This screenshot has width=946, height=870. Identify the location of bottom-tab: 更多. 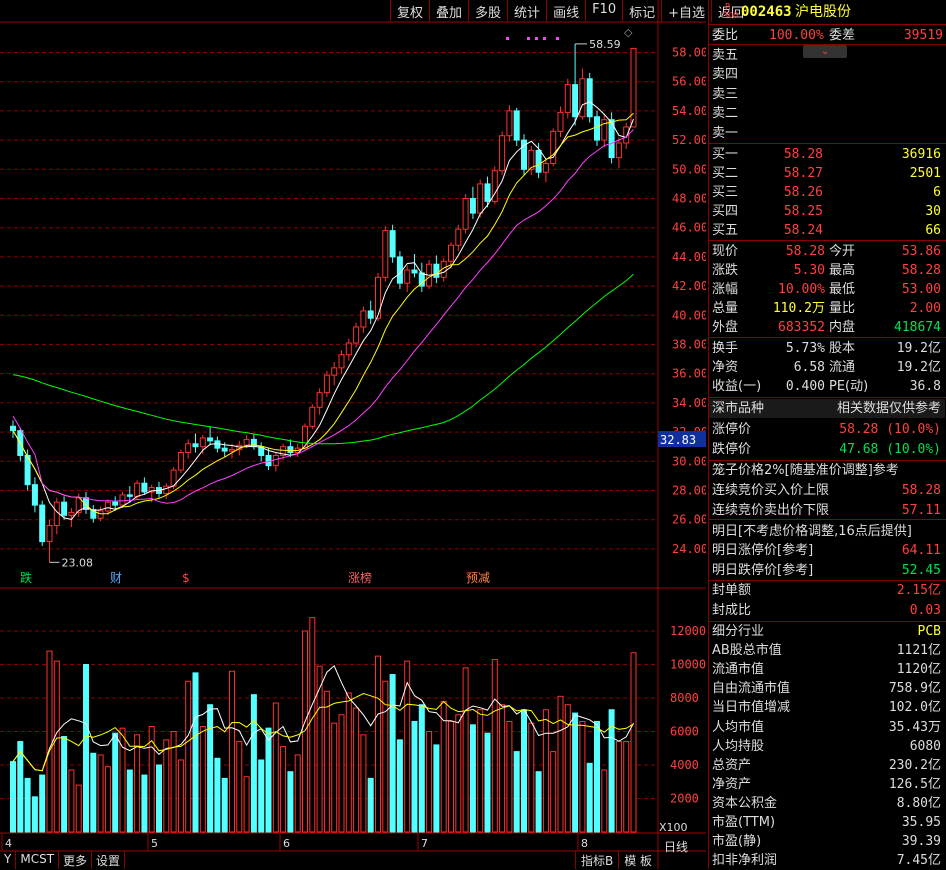
(76, 860).